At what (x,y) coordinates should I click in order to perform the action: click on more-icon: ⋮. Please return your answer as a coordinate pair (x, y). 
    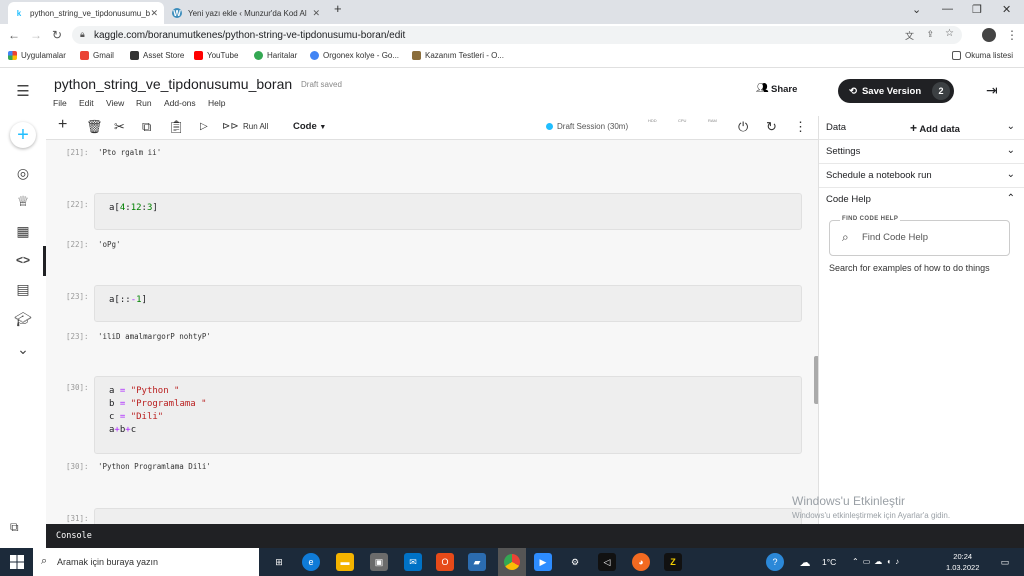
    Looking at the image, I should click on (1012, 35).